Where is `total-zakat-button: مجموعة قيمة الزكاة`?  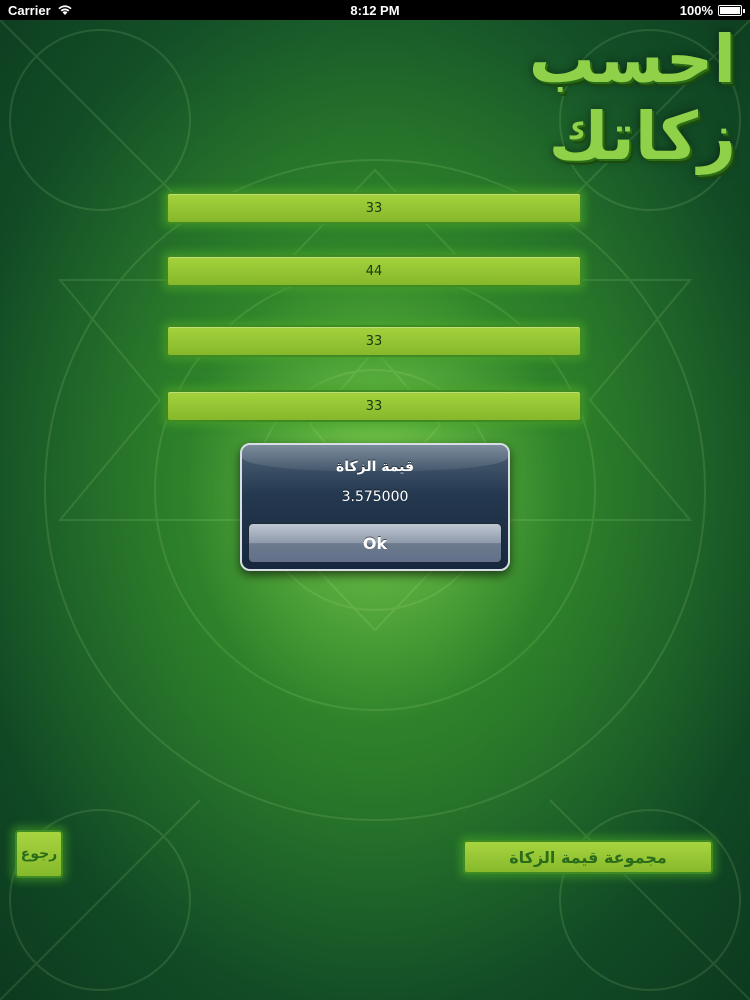
total-zakat-button: مجموعة قيمة الزكاة is located at coordinates (588, 857).